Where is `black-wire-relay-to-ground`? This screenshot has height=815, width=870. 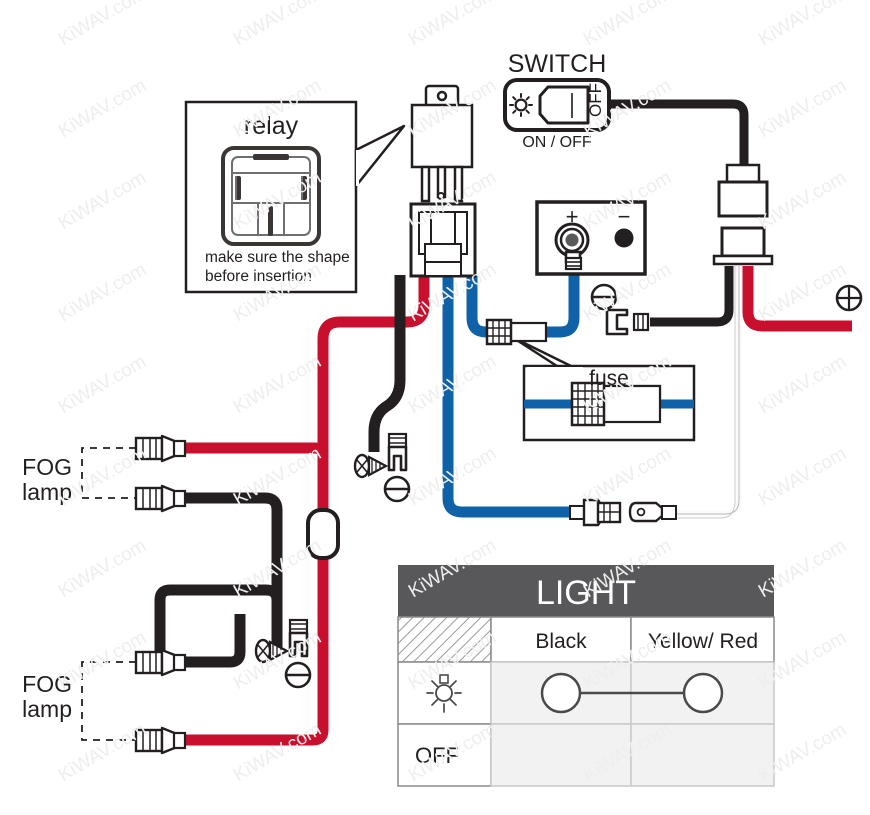 black-wire-relay-to-ground is located at coordinates (387, 363).